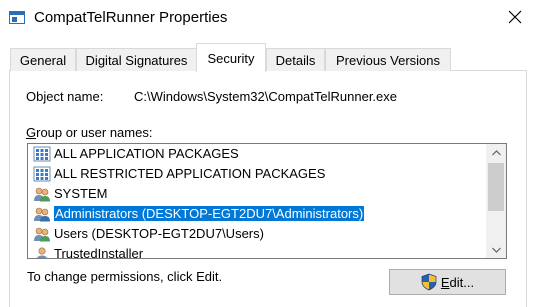  I want to click on close-icon, so click(515, 17).